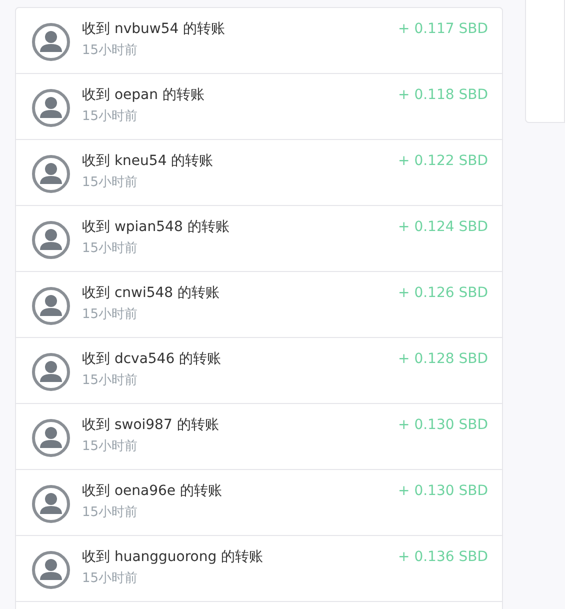 This screenshot has height=609, width=565. Describe the element at coordinates (148, 161) in the screenshot. I see `transfer-title: 收到 kneu54 的转账` at that location.